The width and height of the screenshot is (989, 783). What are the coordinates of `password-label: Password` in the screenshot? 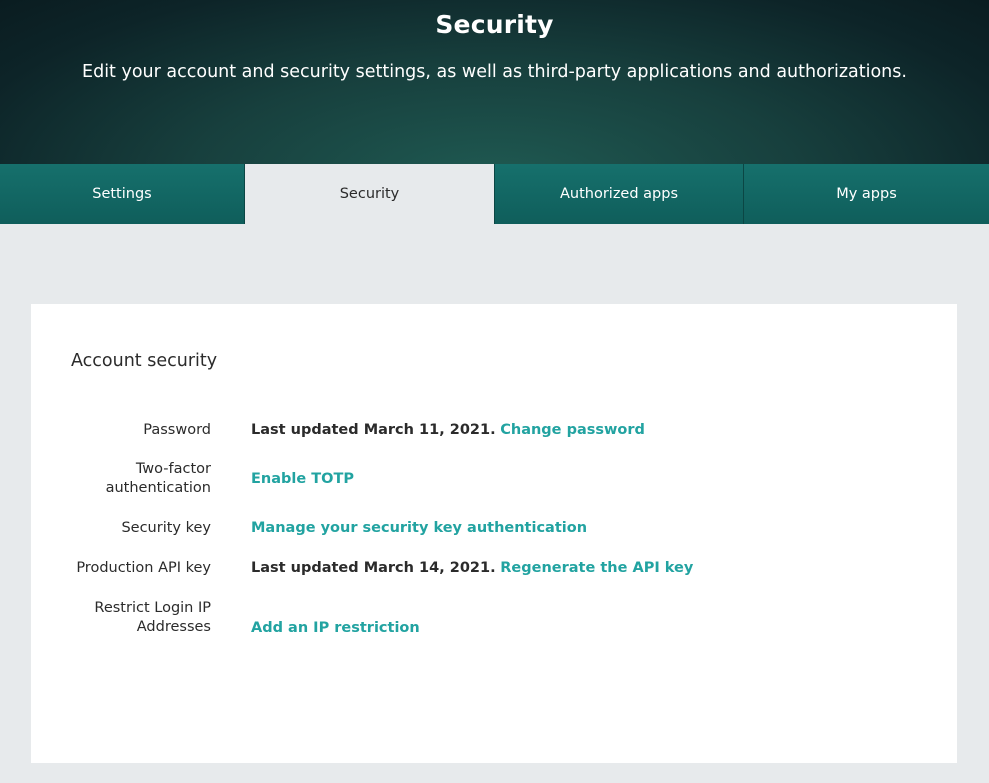 It's located at (177, 430).